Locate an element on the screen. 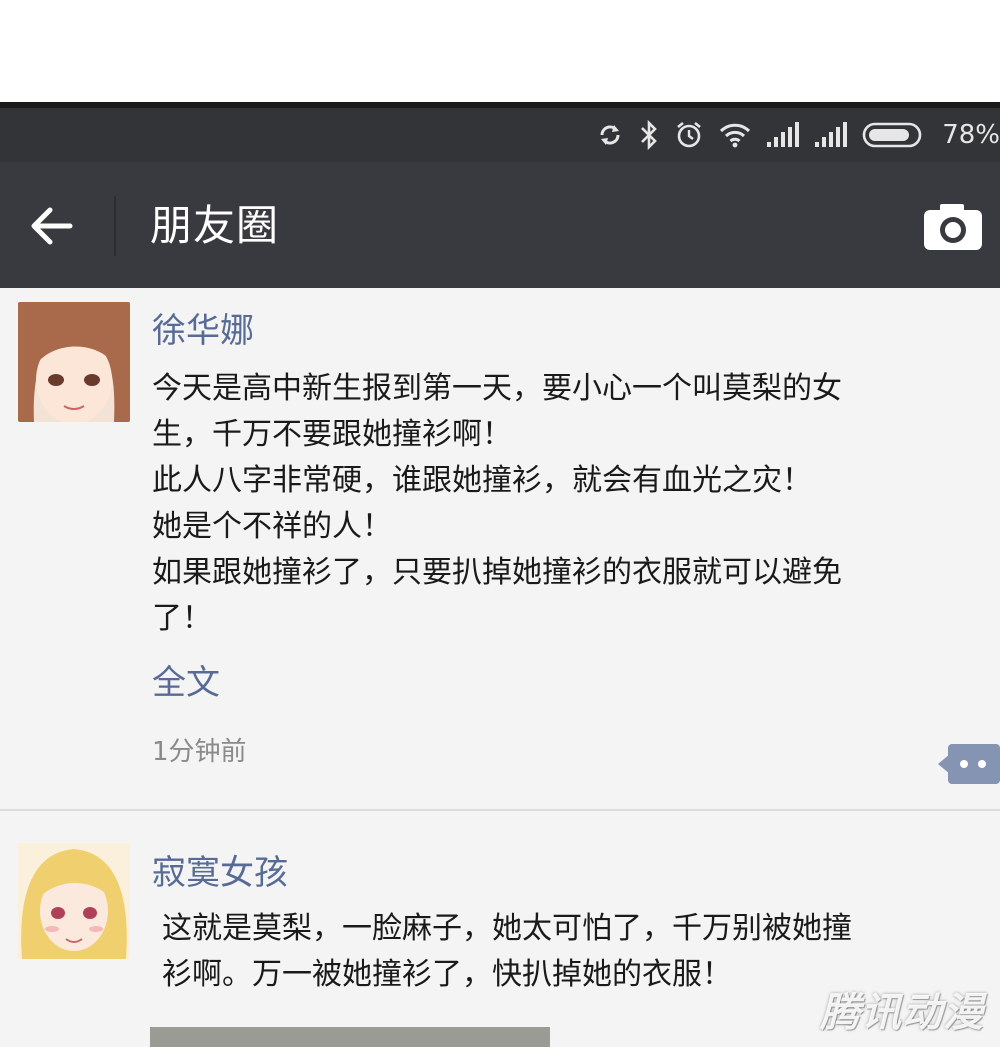 The image size is (1000, 1047). post-divider is located at coordinates (500, 810).